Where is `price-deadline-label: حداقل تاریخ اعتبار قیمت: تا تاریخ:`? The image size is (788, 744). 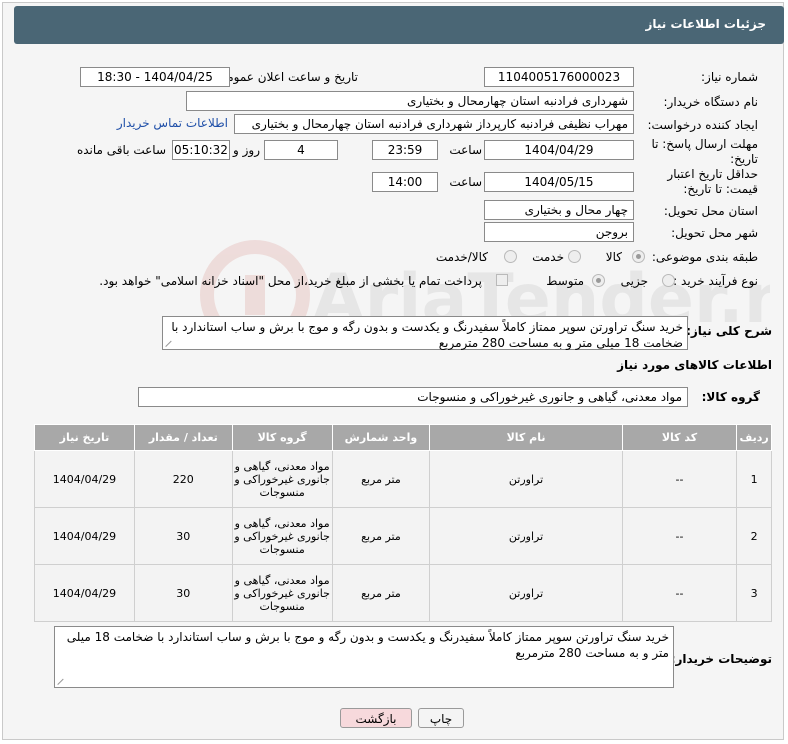
price-deadline-label: حداقل تاریخ اعتبار قیمت: تا تاریخ: is located at coordinates (712, 181).